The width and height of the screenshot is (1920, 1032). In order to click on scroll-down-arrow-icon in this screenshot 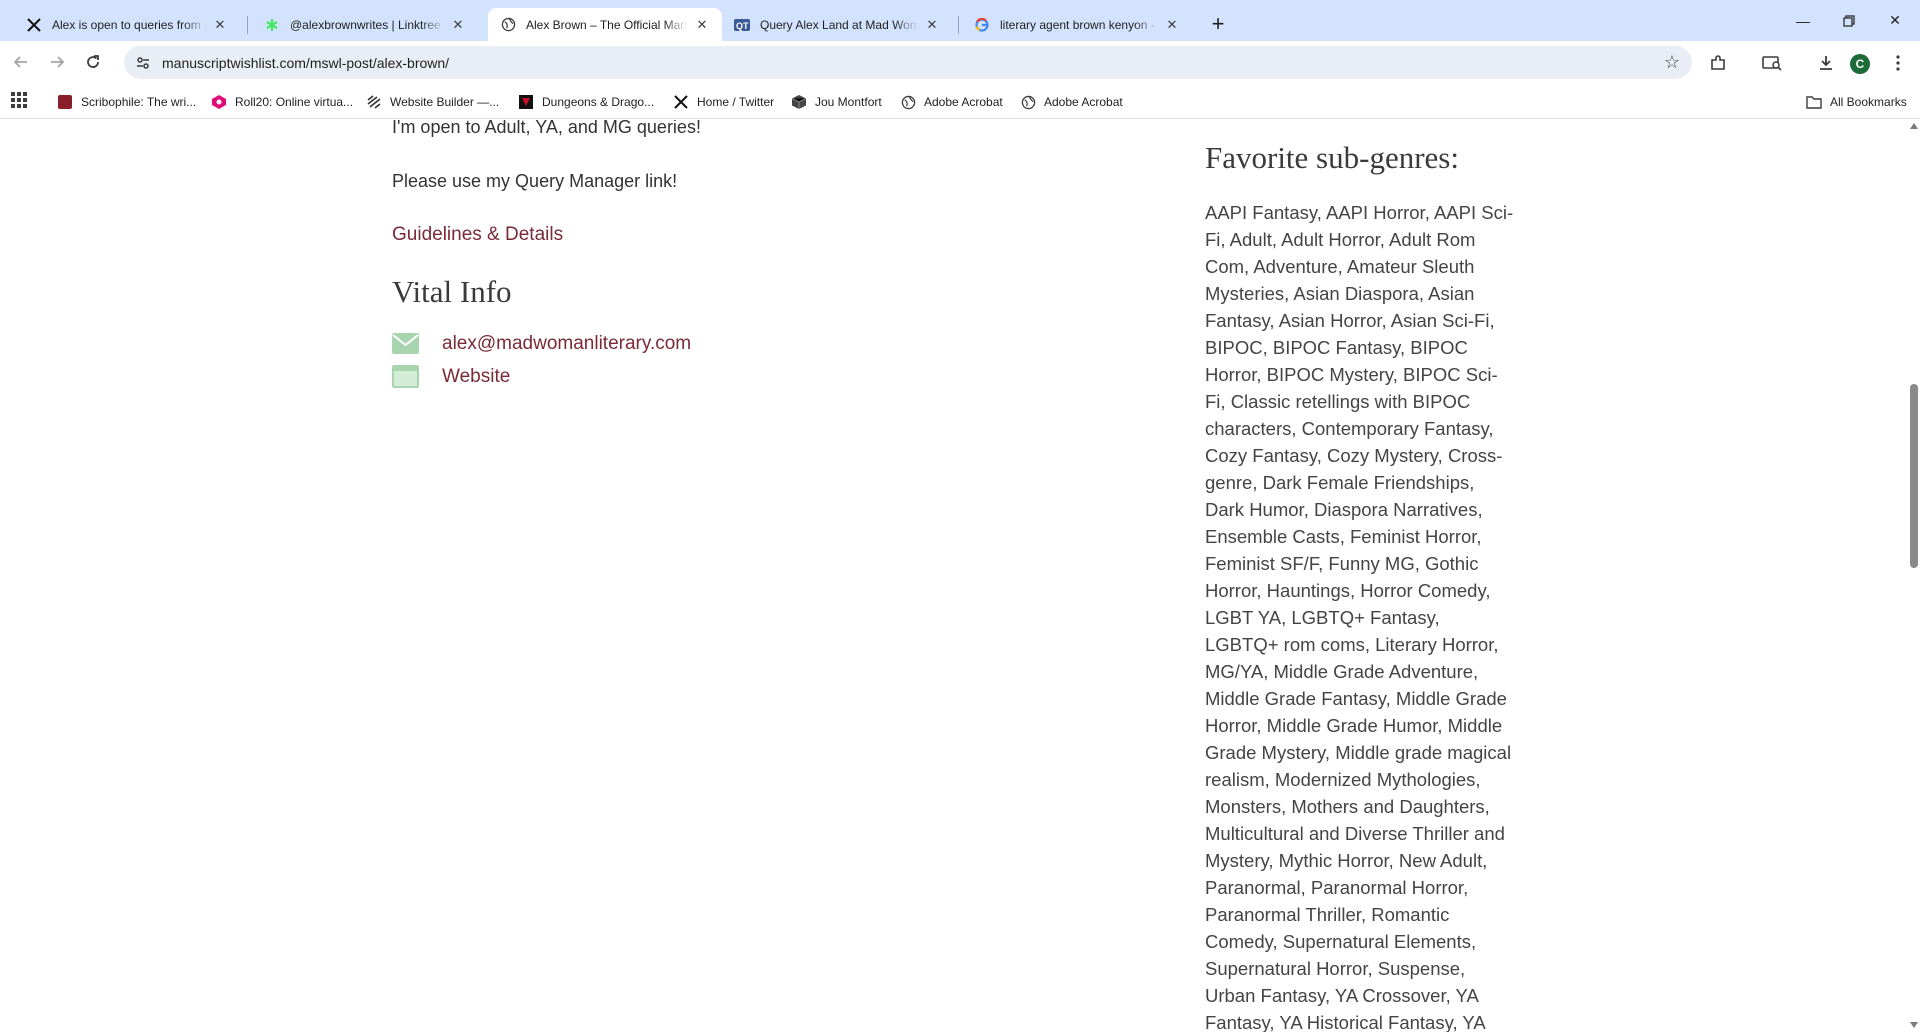, I will do `click(1914, 1025)`.